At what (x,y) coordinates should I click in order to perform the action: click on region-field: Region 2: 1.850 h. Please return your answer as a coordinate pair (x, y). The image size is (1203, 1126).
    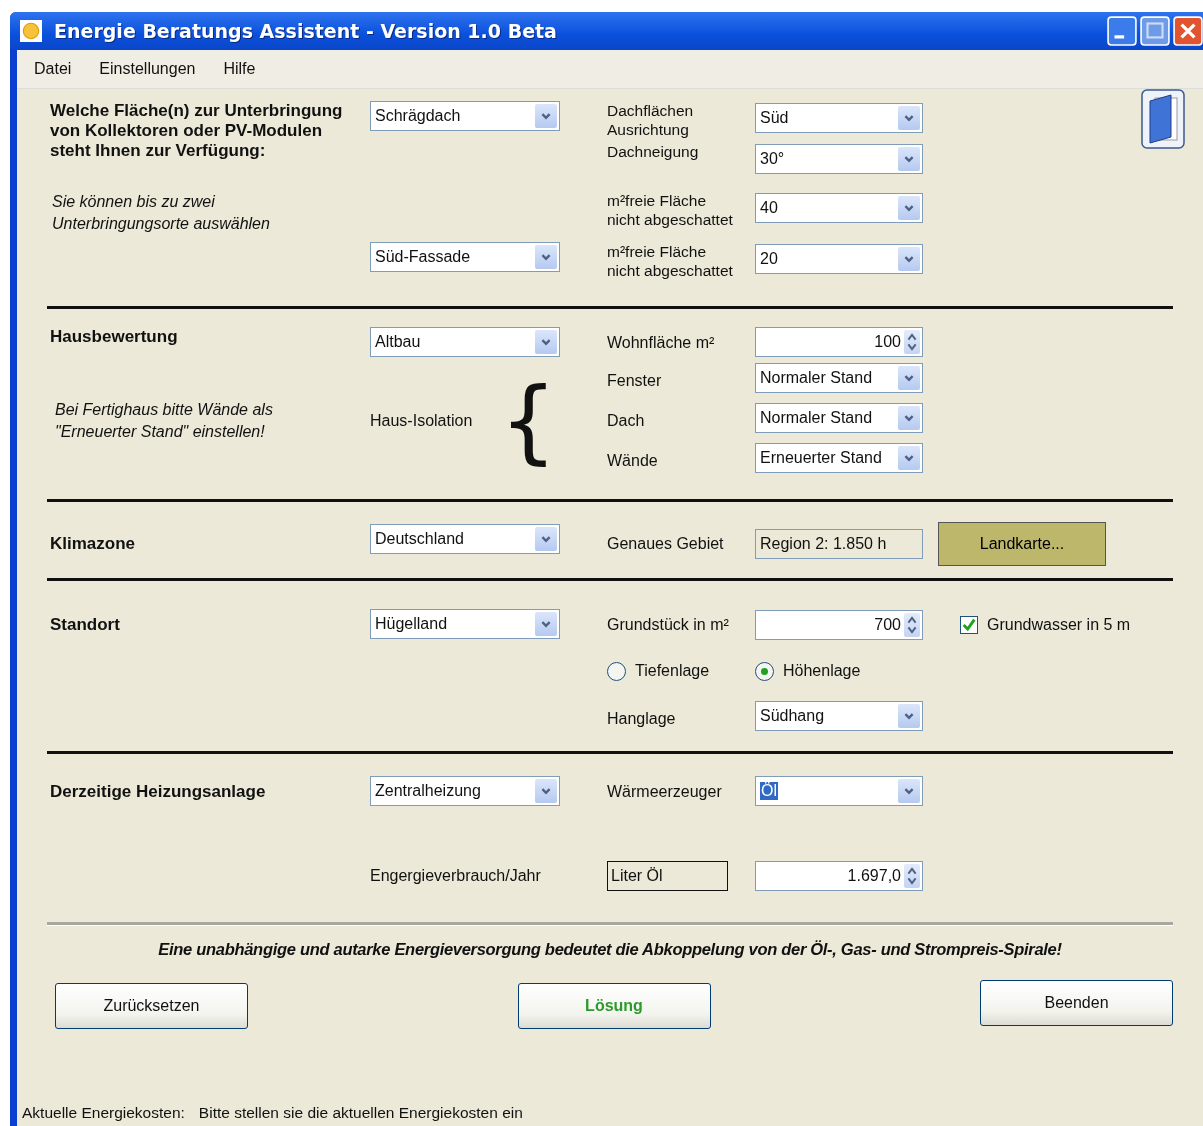
    Looking at the image, I should click on (839, 544).